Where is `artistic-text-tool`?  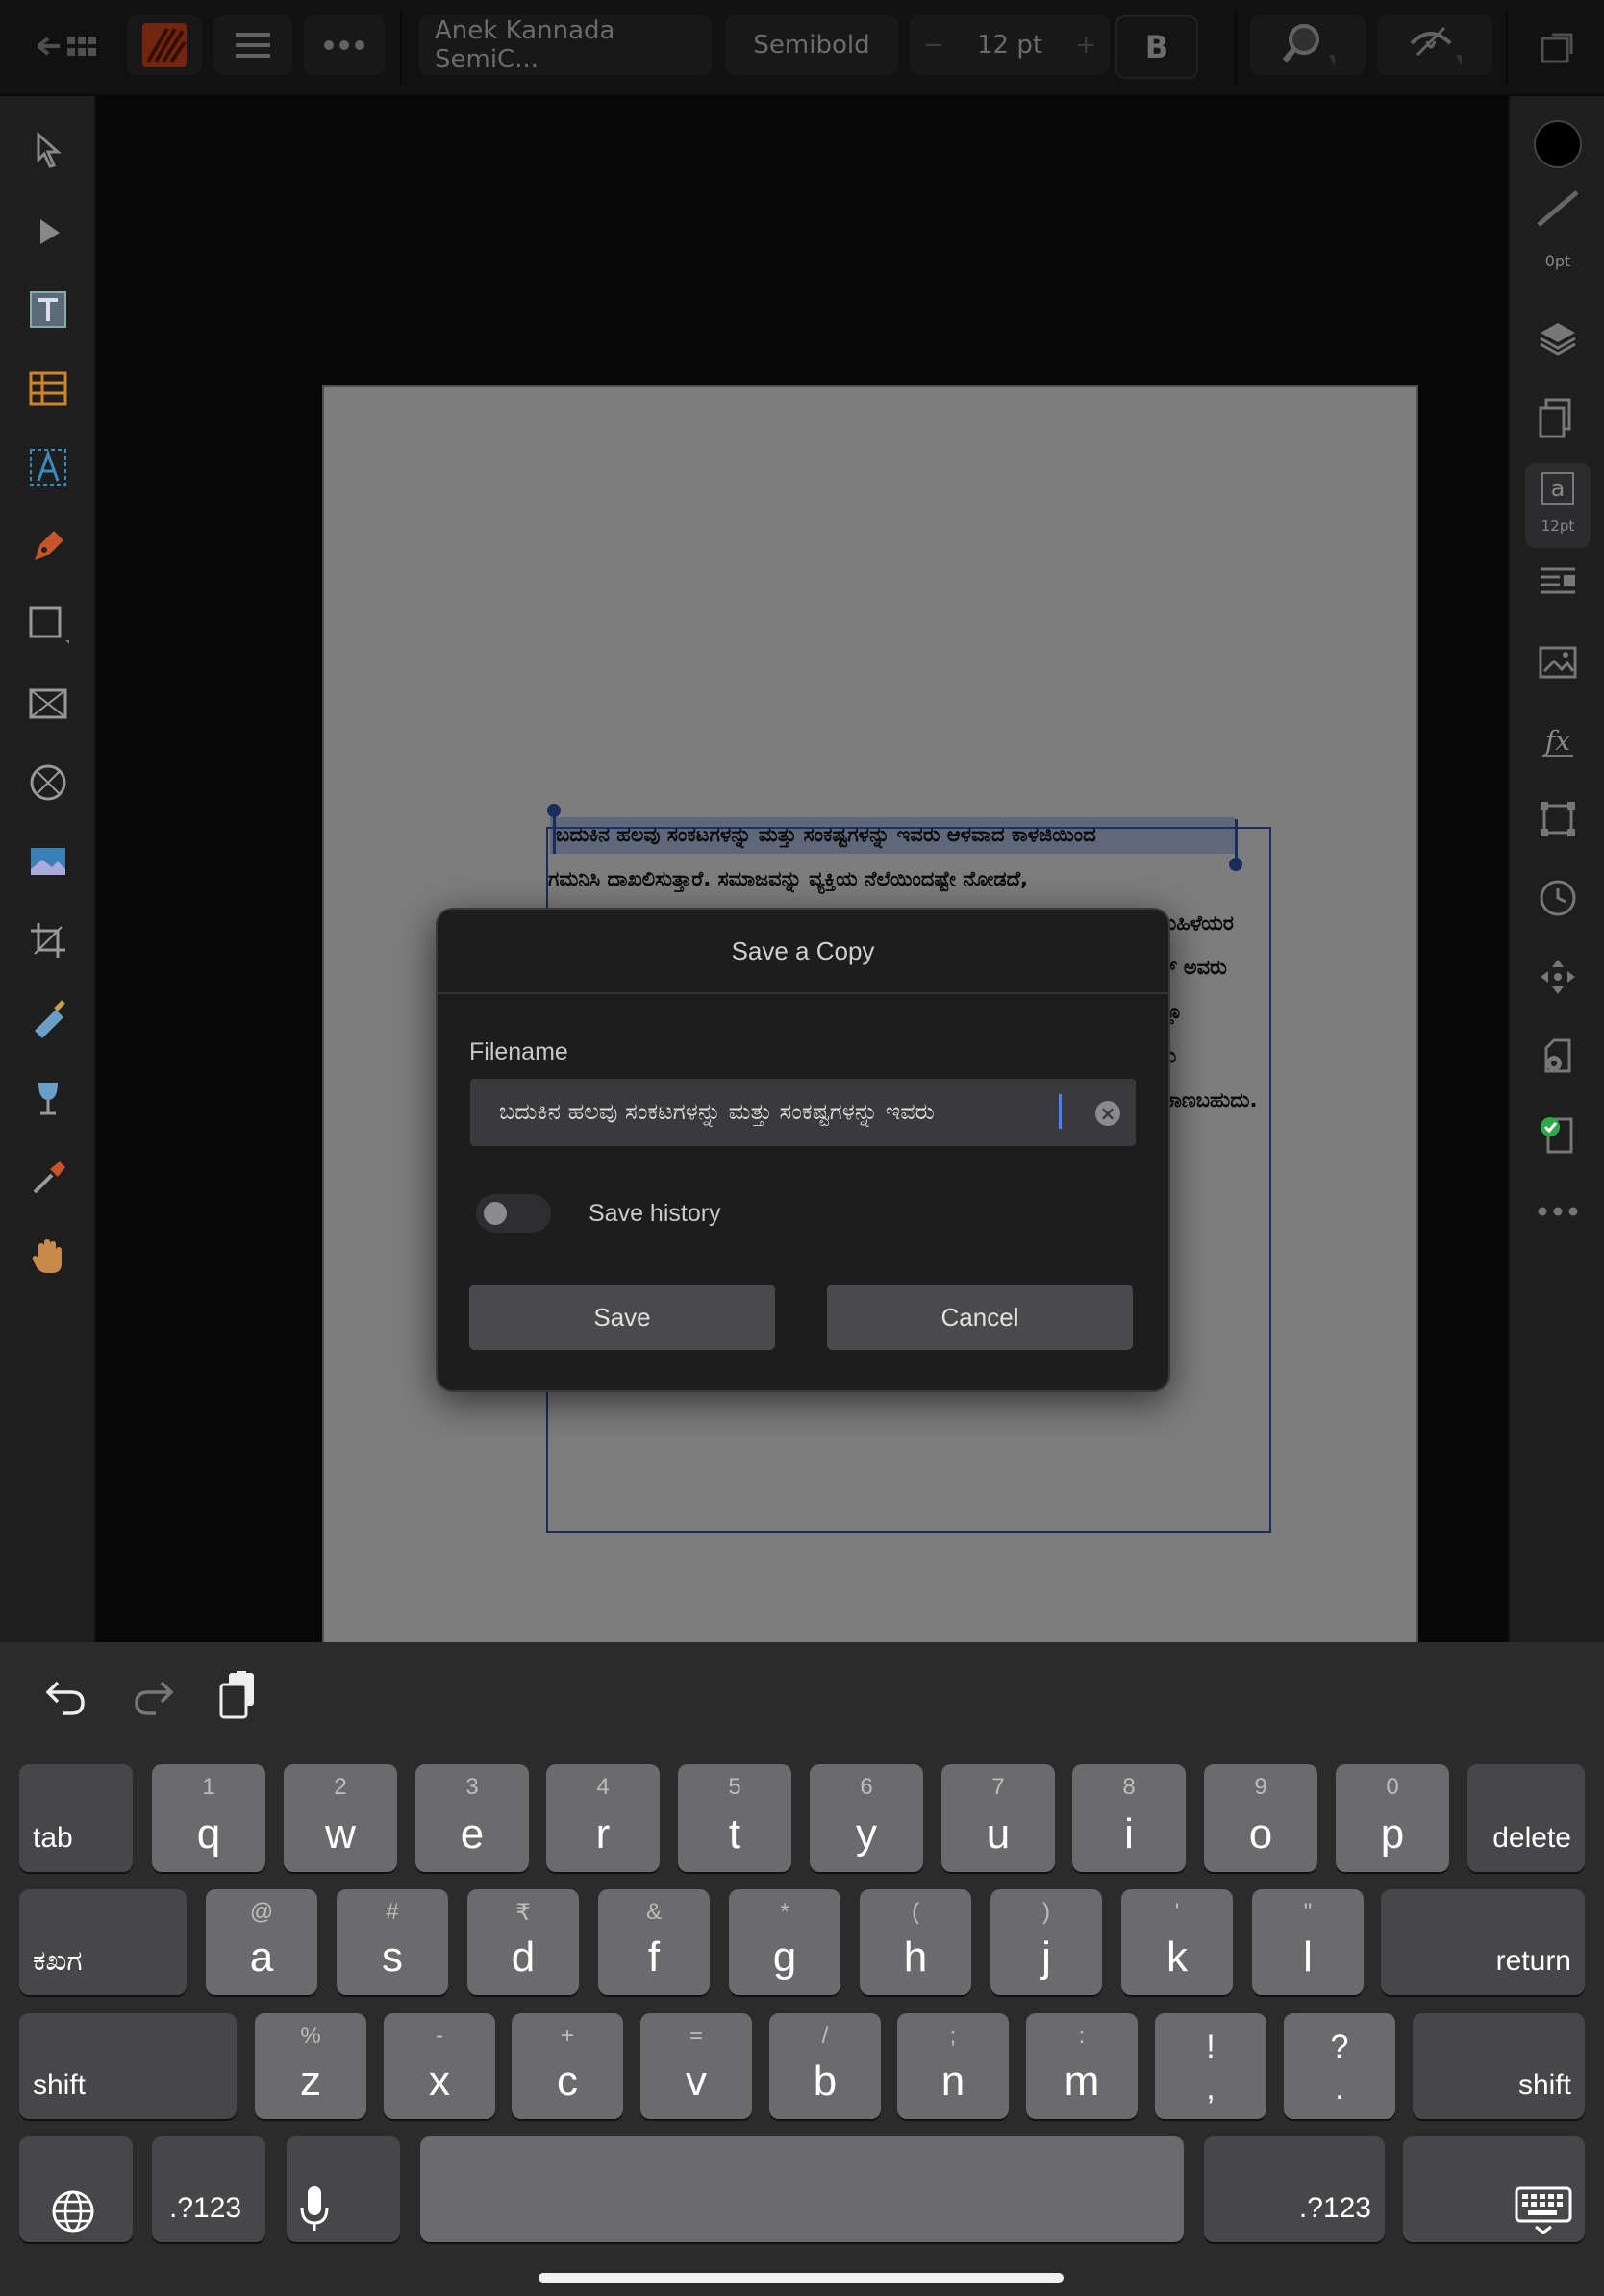 artistic-text-tool is located at coordinates (48, 467).